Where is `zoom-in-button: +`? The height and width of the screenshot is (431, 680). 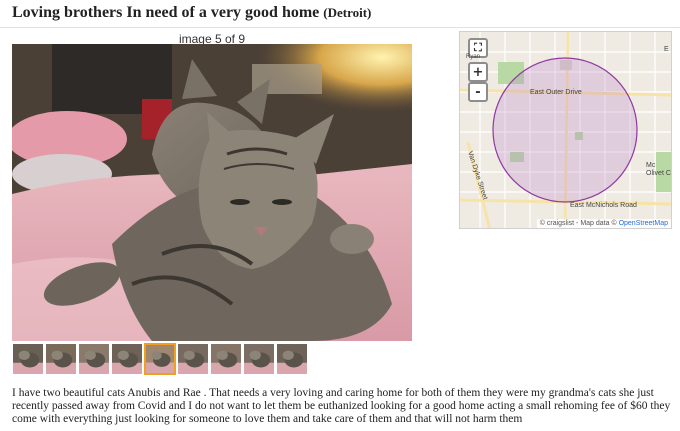
zoom-in-button: + is located at coordinates (478, 72).